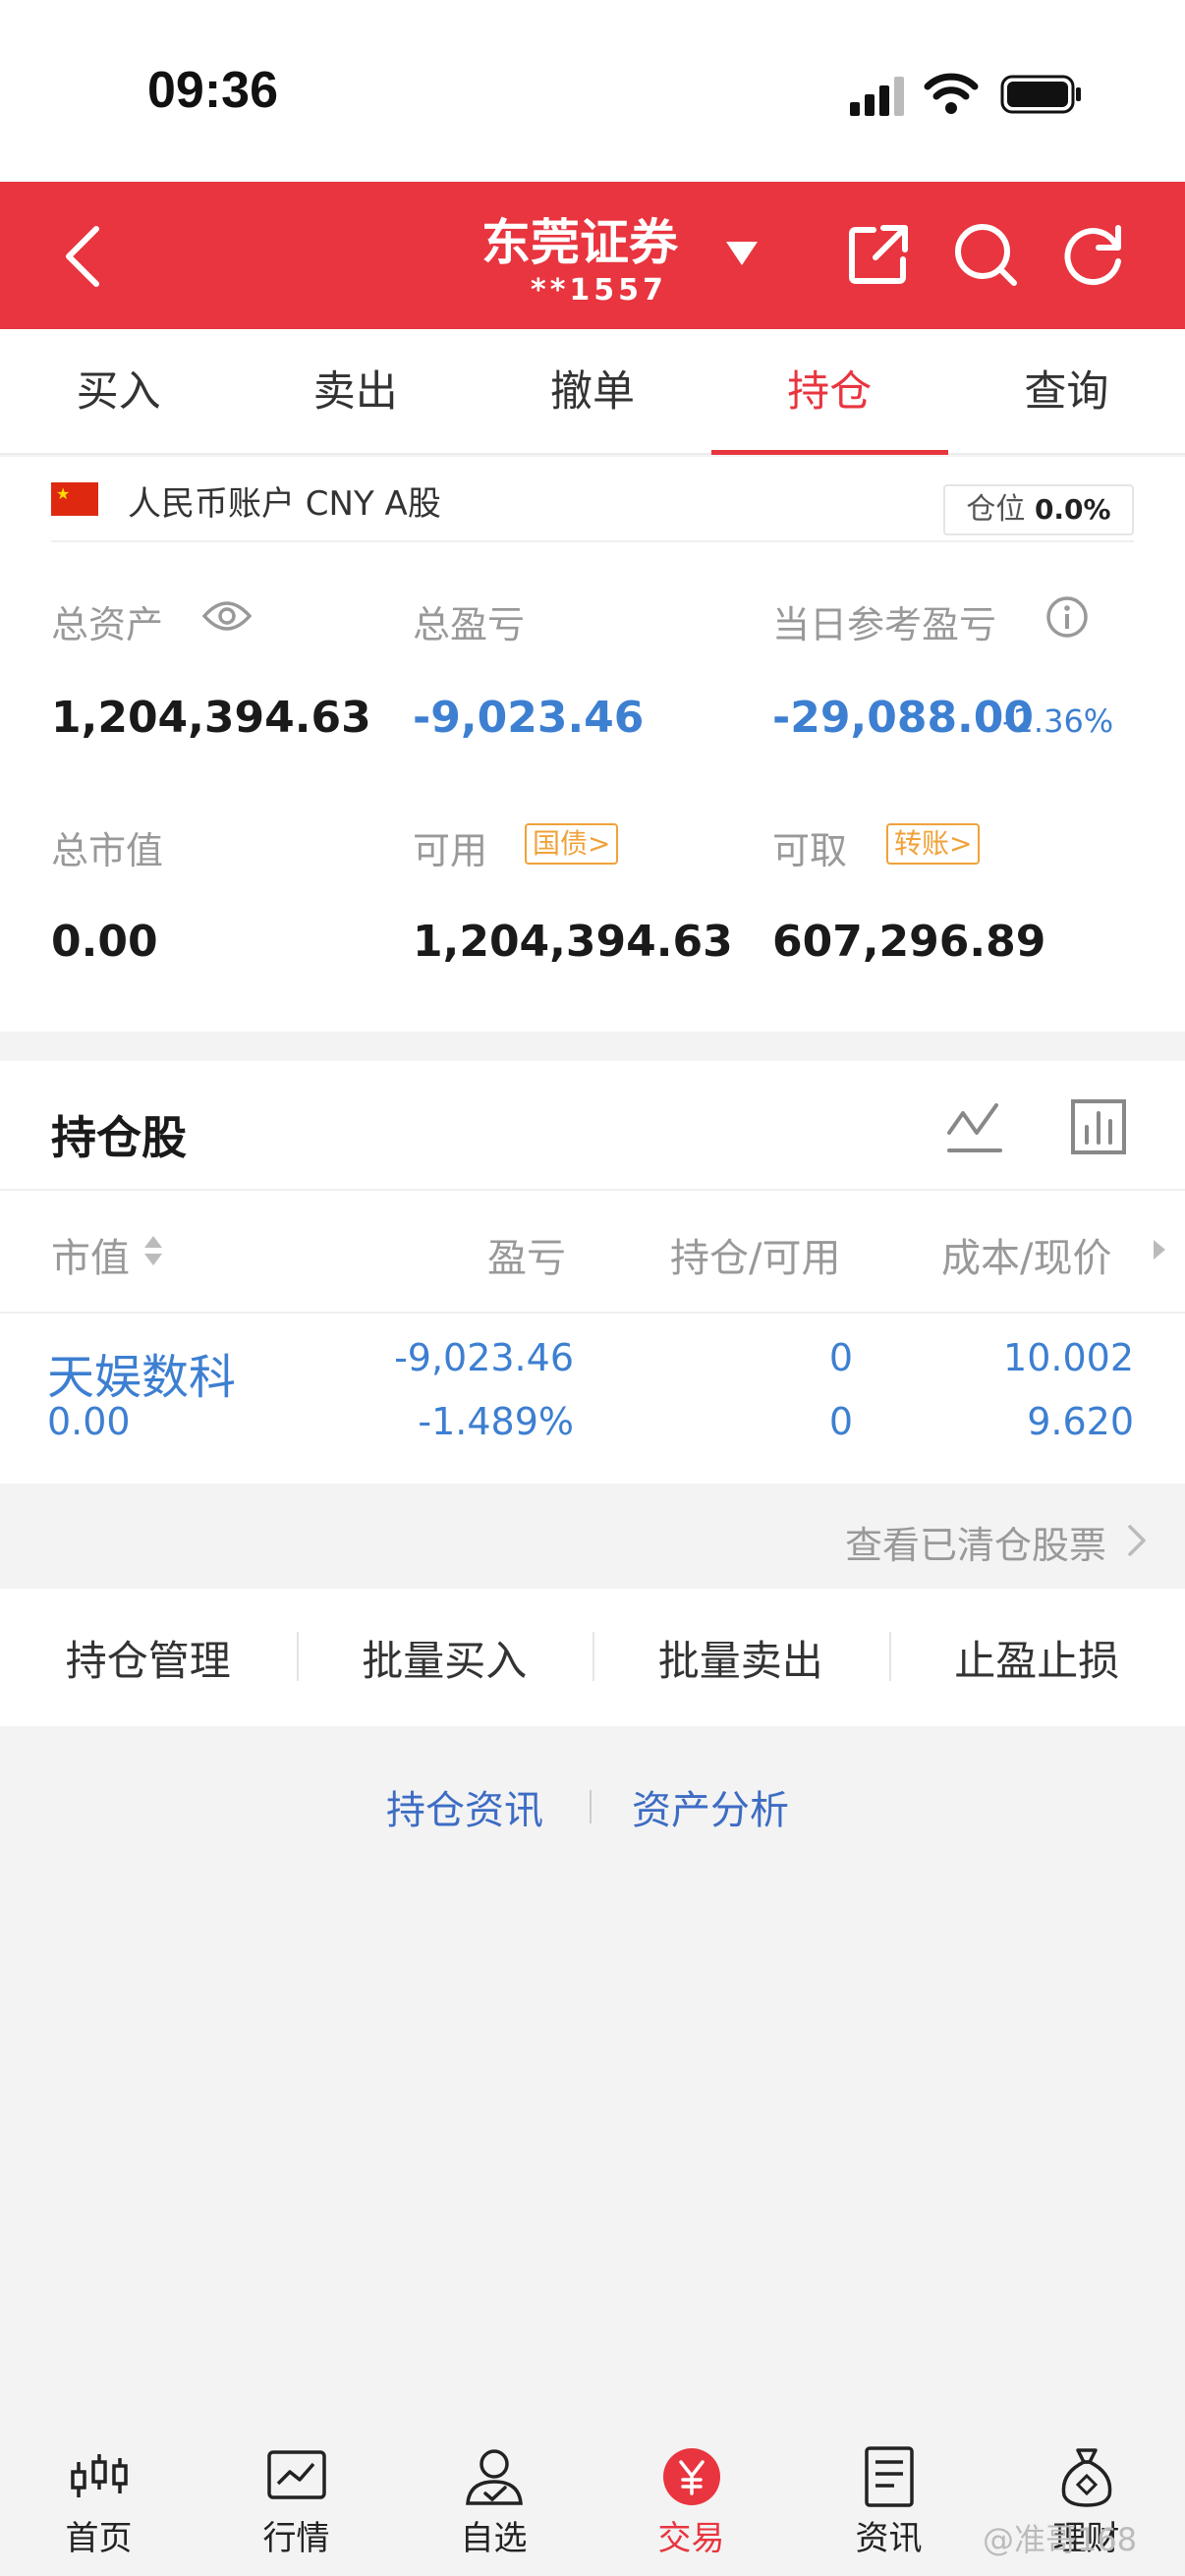 This screenshot has height=2576, width=1185. I want to click on nav-label: 交易, so click(691, 2538).